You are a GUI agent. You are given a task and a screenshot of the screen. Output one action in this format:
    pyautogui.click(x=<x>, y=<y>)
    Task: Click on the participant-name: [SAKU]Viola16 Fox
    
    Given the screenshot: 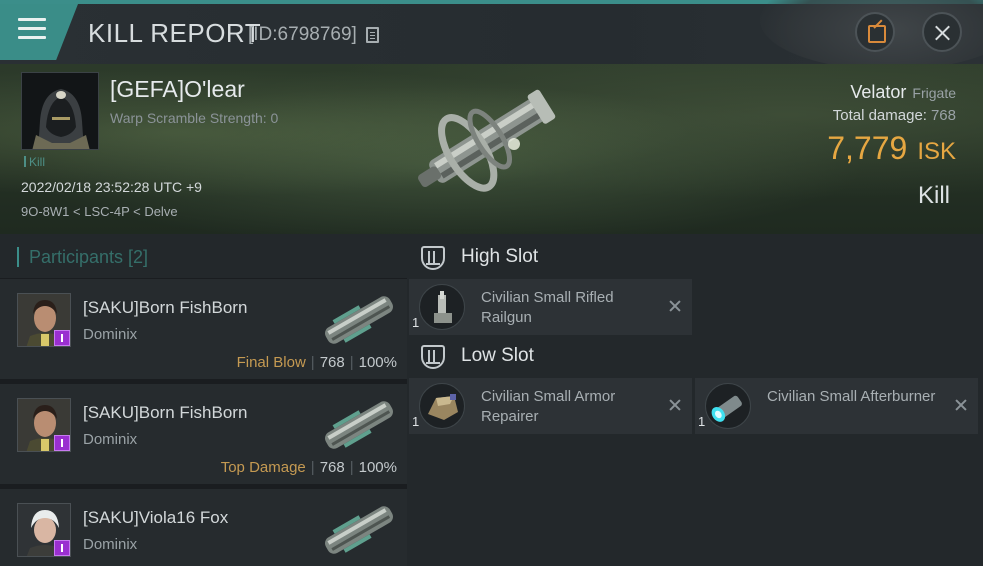 What is the action you would take?
    pyautogui.click(x=155, y=518)
    